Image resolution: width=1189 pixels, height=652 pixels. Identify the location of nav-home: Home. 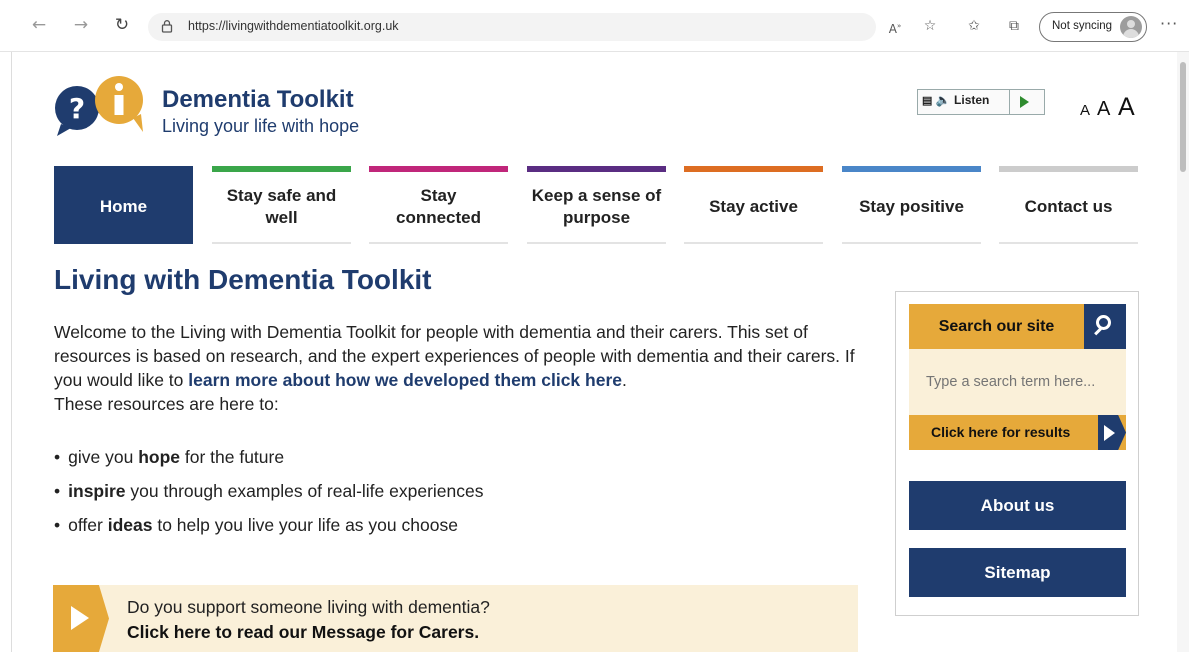
(123, 205).